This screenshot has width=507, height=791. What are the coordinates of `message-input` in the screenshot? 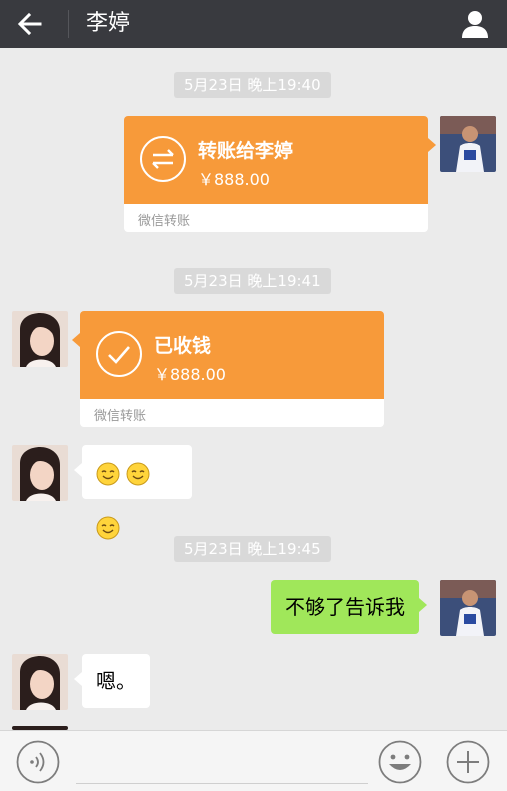 It's located at (222, 763).